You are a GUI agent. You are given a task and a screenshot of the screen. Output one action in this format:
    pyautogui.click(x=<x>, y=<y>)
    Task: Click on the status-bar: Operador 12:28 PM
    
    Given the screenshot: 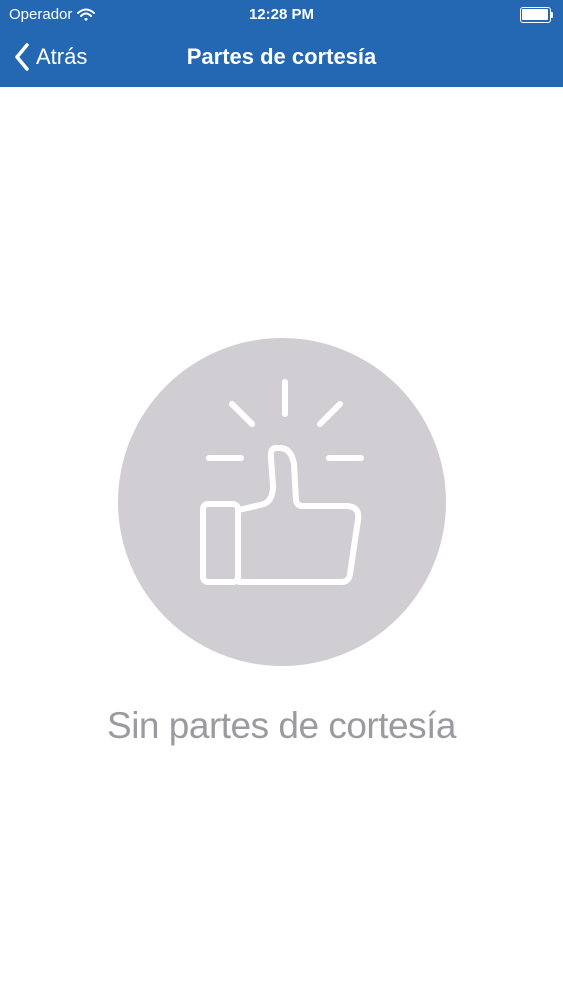 What is the action you would take?
    pyautogui.click(x=281, y=15)
    